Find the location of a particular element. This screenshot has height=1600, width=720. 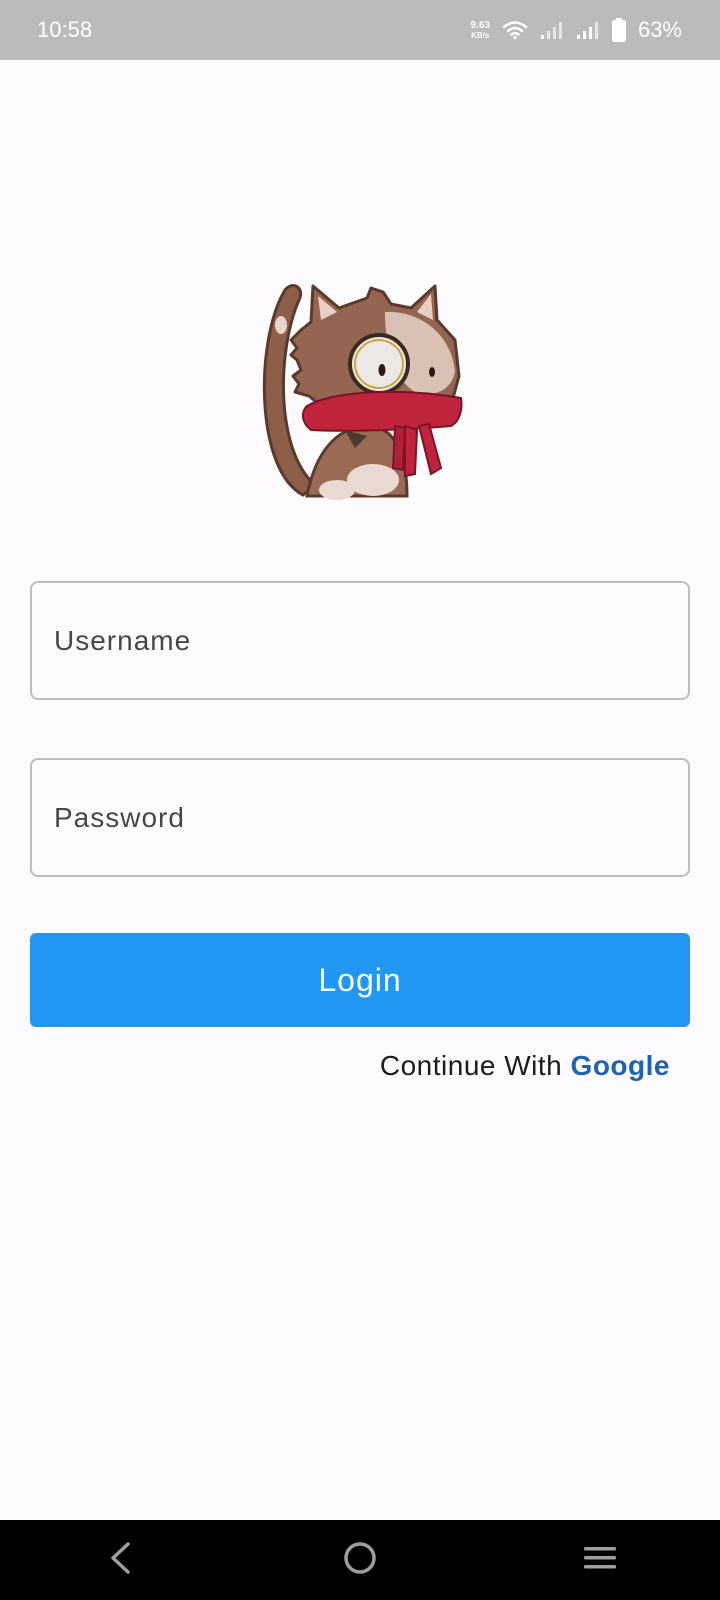

status-icons: 9.63 KB/s 63% is located at coordinates (576, 30).